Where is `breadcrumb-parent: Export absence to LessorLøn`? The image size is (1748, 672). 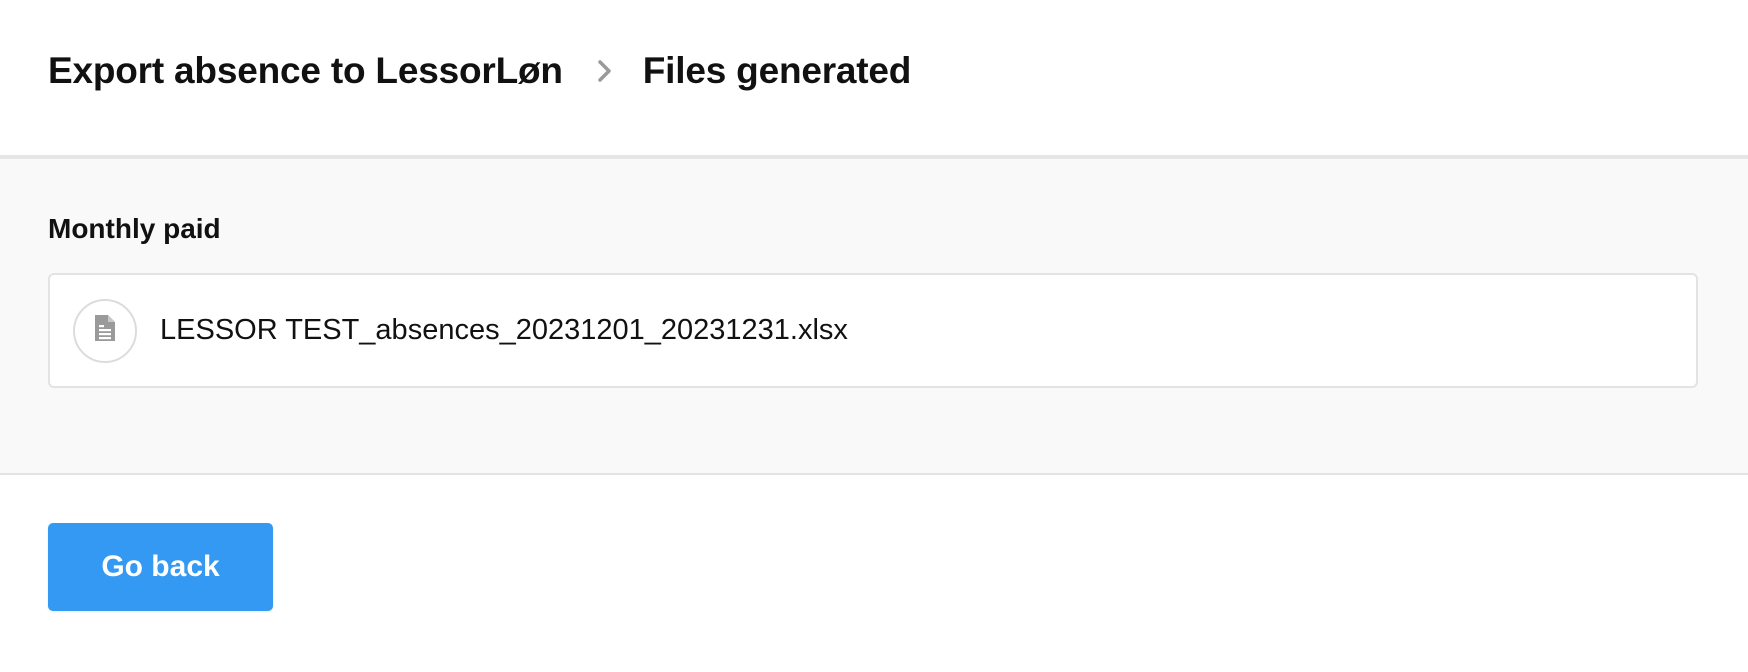
breadcrumb-parent: Export absence to LessorLøn is located at coordinates (305, 71).